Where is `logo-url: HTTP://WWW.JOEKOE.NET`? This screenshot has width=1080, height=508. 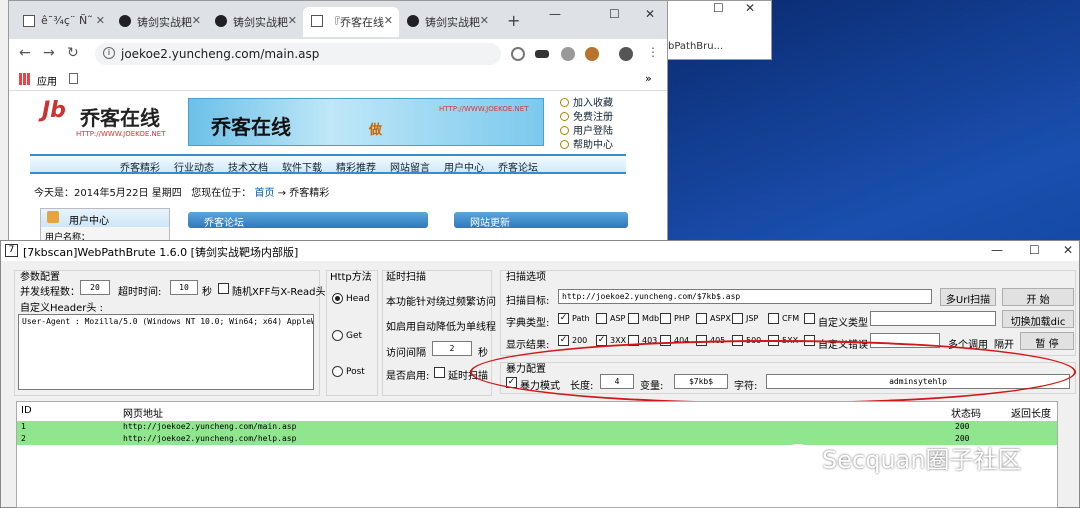
logo-url: HTTP://WWW.JOEKOE.NET is located at coordinates (121, 134).